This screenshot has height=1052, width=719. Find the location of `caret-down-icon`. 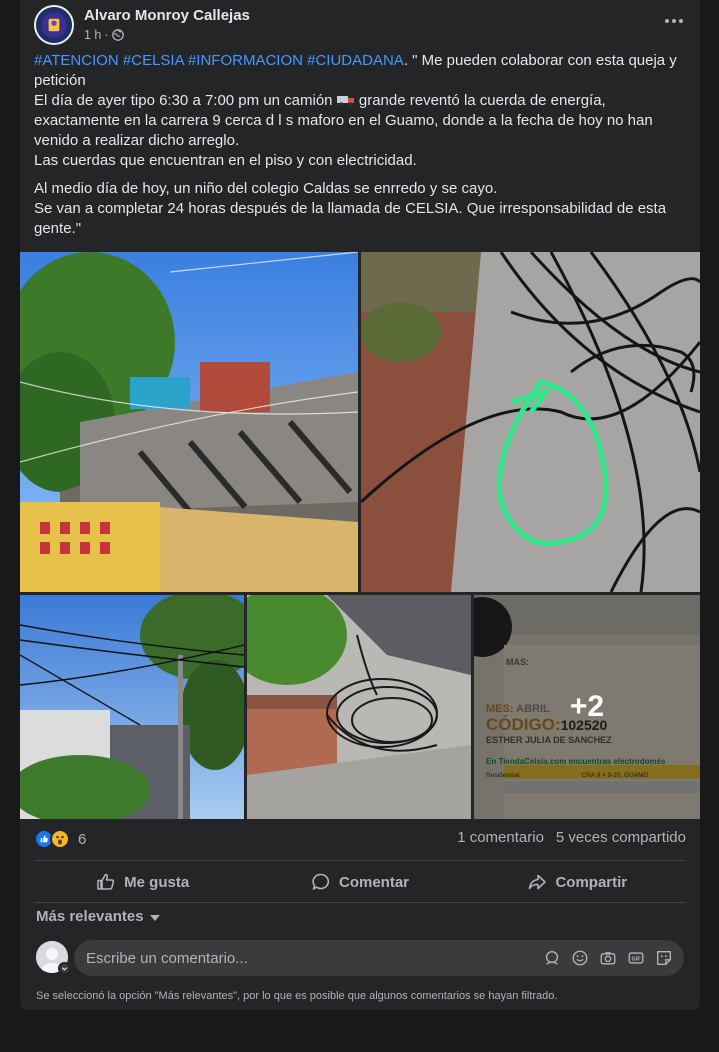

caret-down-icon is located at coordinates (154, 917).